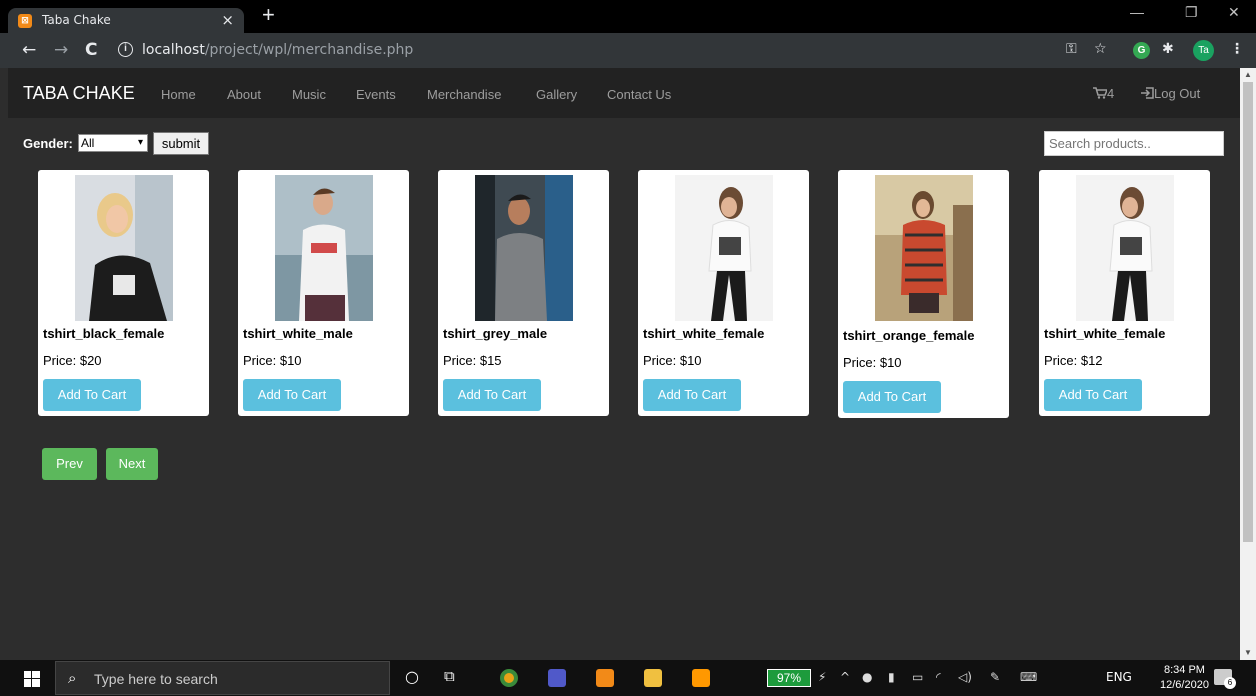 The width and height of the screenshot is (1256, 696). I want to click on pen-icon: ✎, so click(995, 677).